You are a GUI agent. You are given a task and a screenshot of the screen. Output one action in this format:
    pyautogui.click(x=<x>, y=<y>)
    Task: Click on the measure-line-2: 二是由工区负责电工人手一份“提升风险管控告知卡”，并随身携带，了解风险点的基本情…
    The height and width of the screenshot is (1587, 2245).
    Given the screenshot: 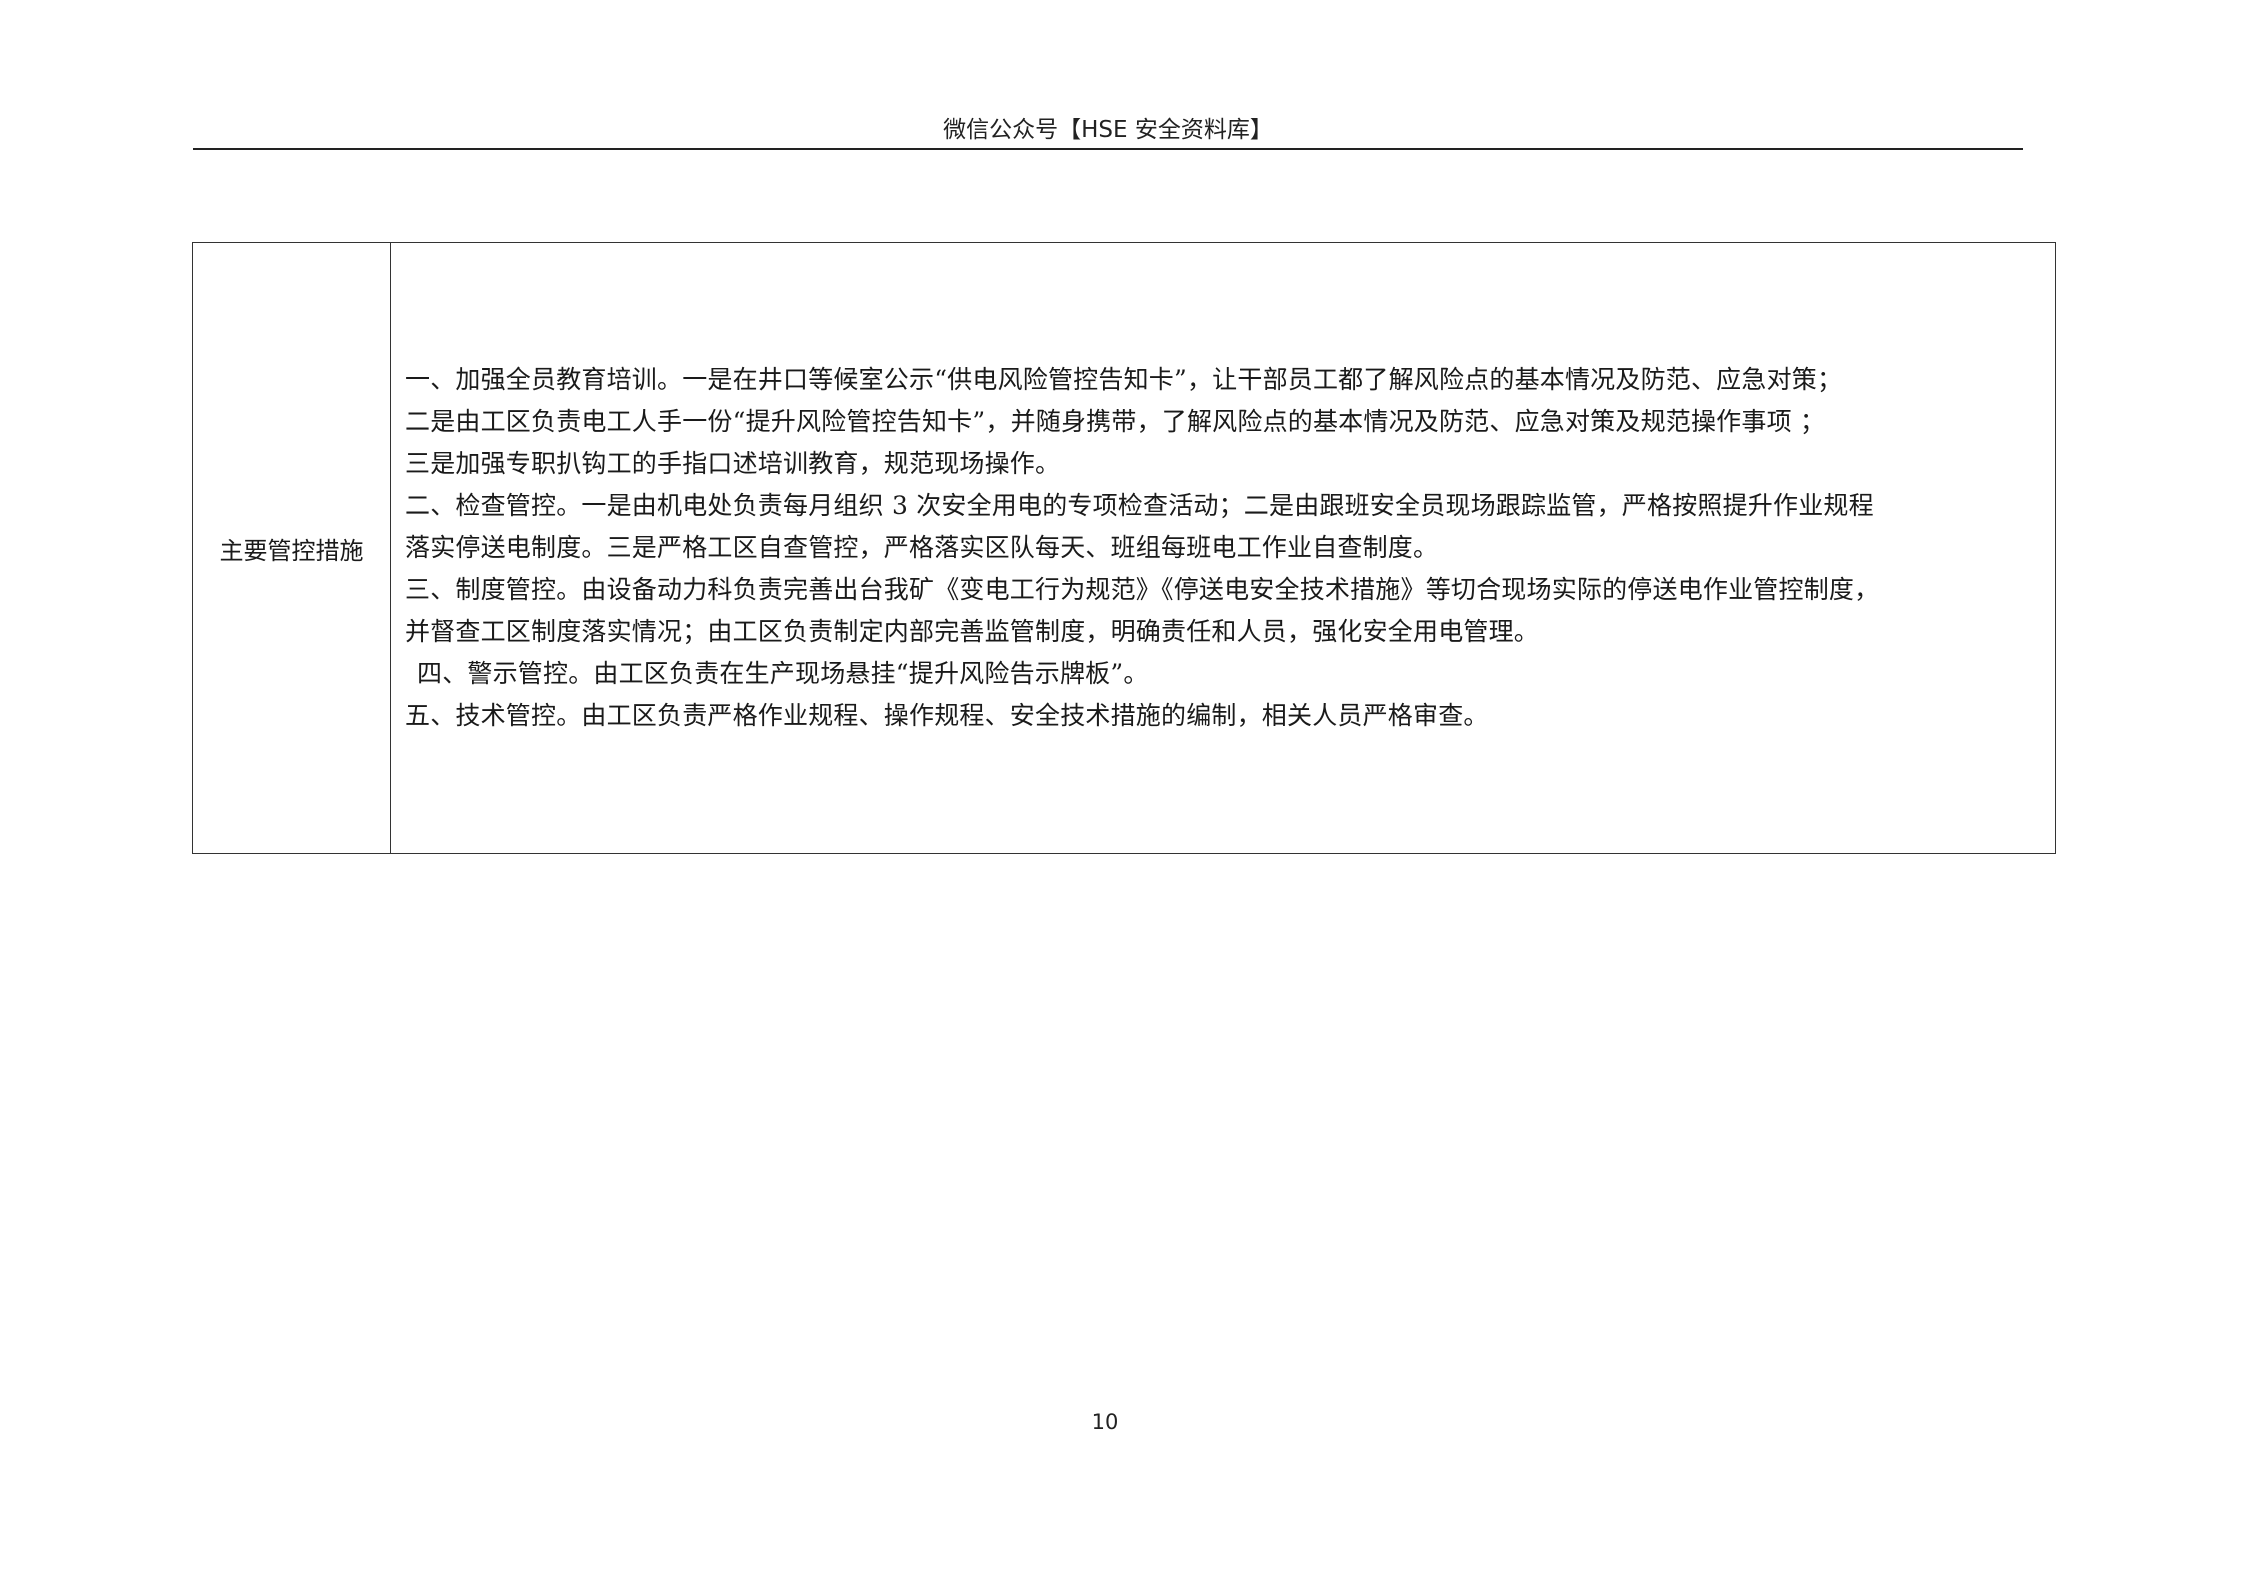 What is the action you would take?
    pyautogui.click(x=1115, y=421)
    